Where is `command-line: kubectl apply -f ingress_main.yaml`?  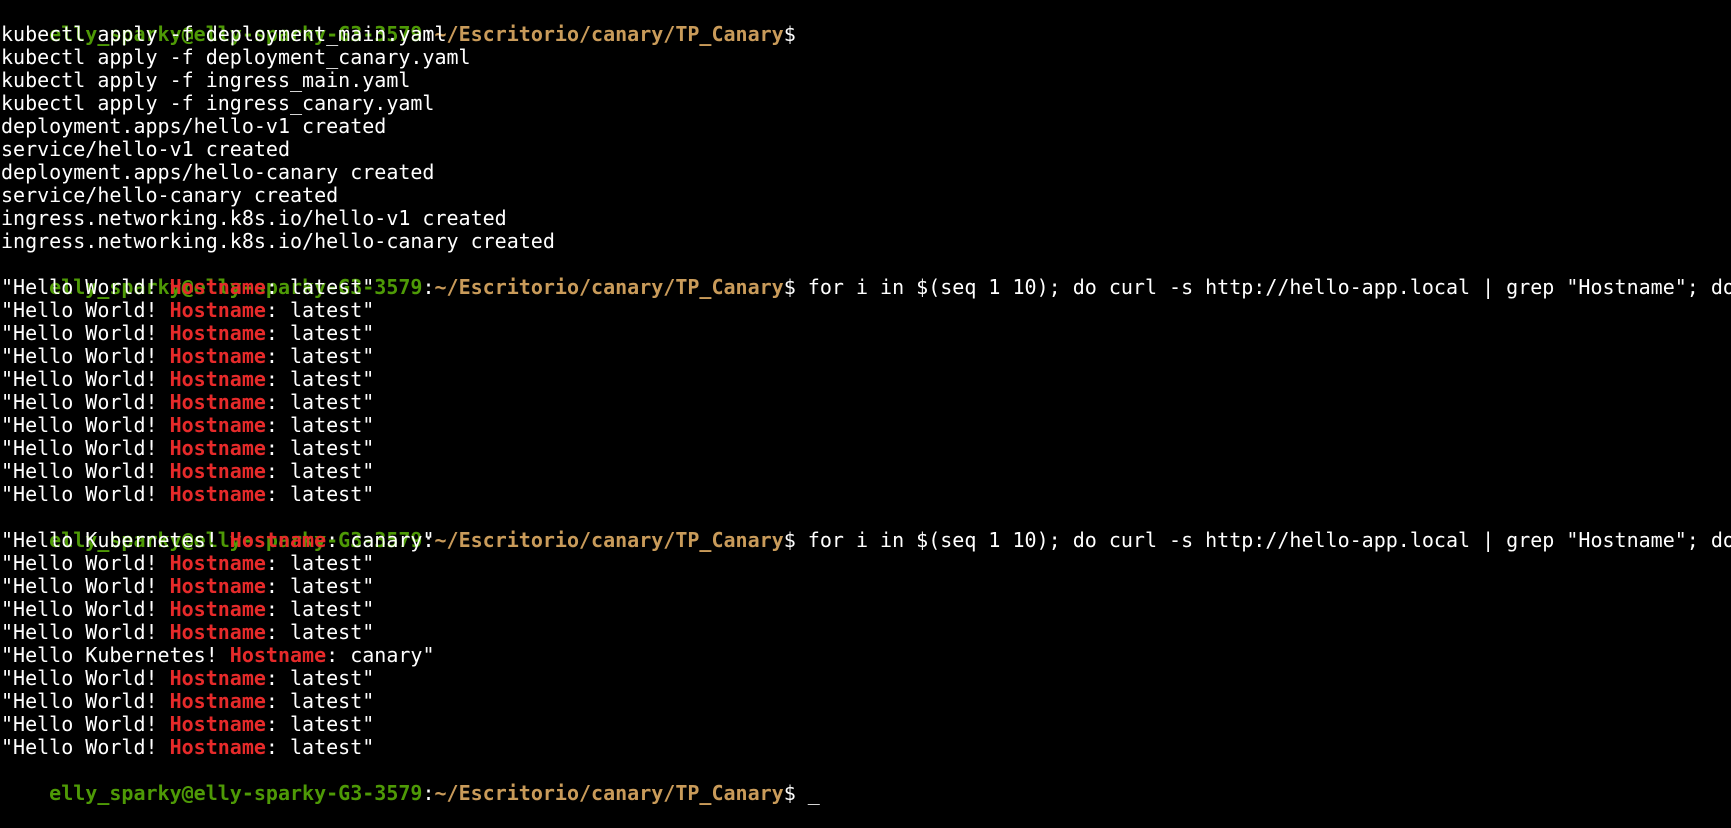 command-line: kubectl apply -f ingress_main.yaml is located at coordinates (206, 80).